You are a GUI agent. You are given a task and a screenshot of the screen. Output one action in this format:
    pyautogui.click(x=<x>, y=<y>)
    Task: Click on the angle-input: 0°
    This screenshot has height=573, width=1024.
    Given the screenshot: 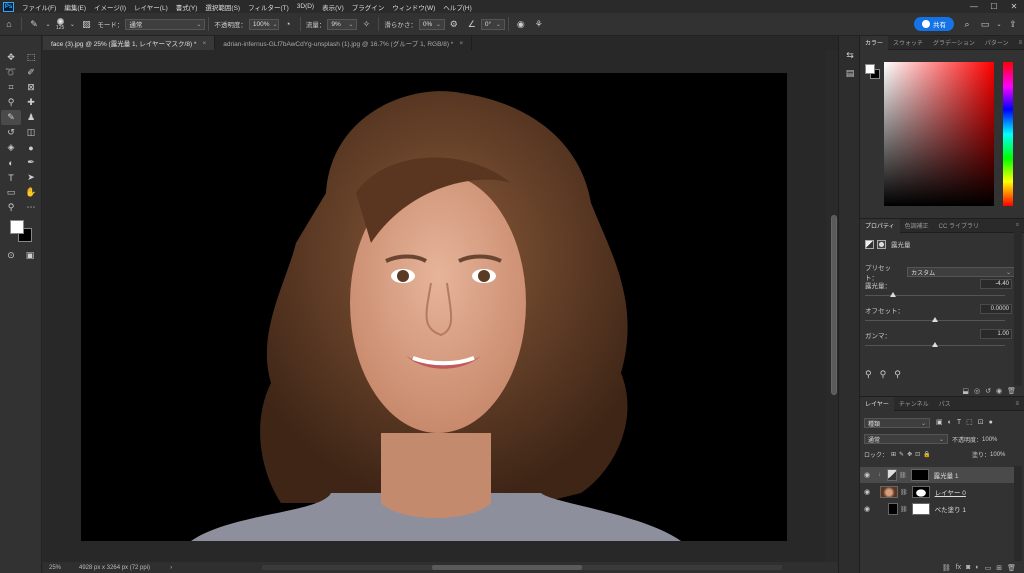 What is the action you would take?
    pyautogui.click(x=492, y=24)
    